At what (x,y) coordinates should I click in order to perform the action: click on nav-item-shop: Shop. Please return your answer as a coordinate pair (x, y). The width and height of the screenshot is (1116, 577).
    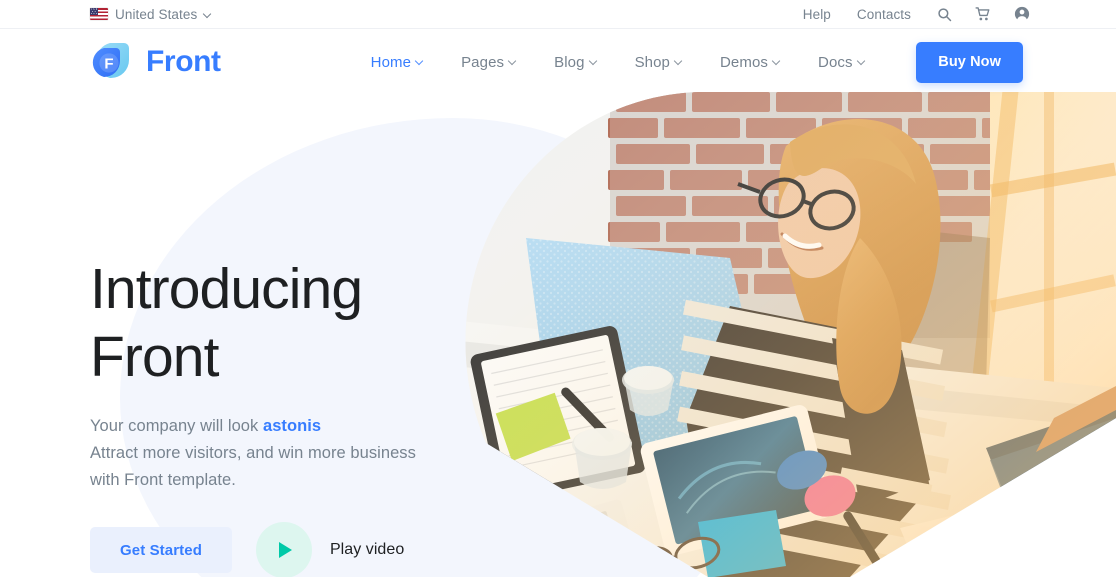
    Looking at the image, I should click on (659, 62).